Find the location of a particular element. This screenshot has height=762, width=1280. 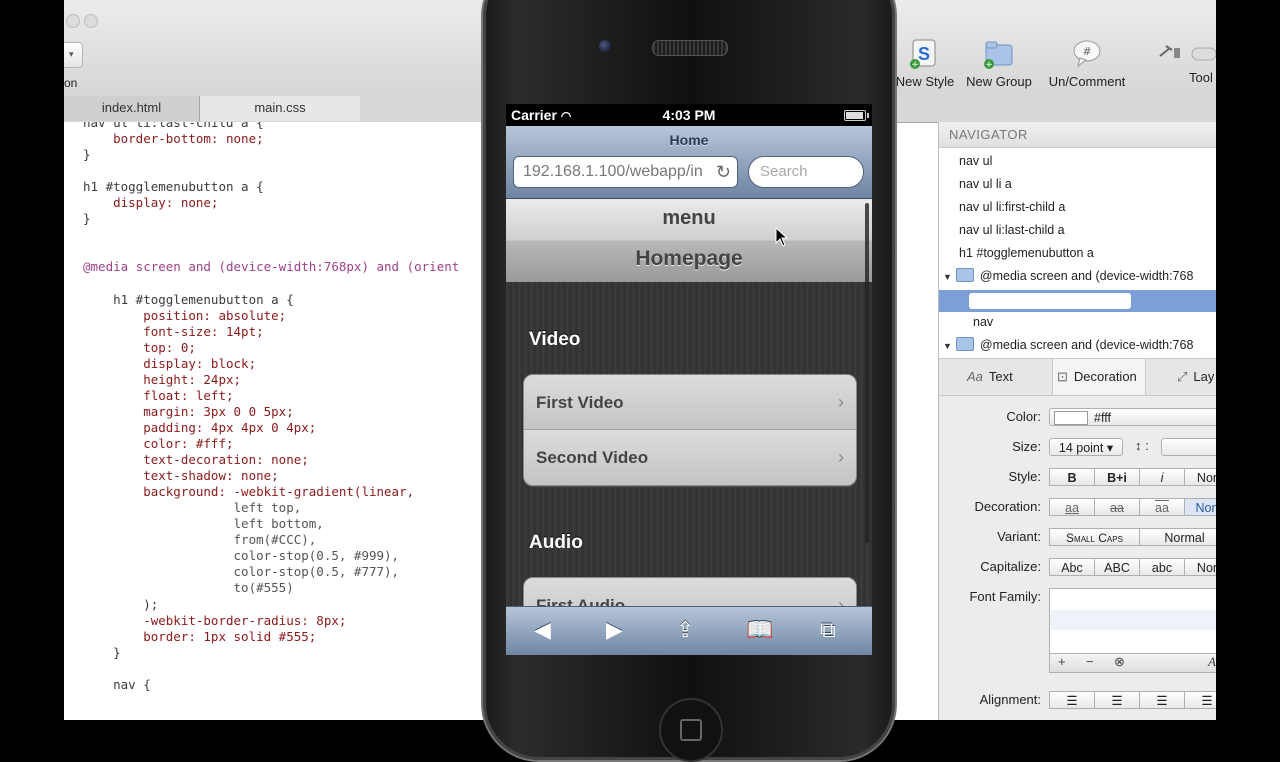

navigator-item: nav ul li a is located at coordinates (985, 184).